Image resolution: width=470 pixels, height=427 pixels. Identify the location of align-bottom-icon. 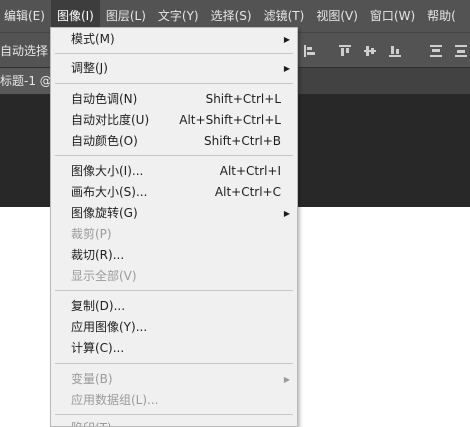
(395, 51).